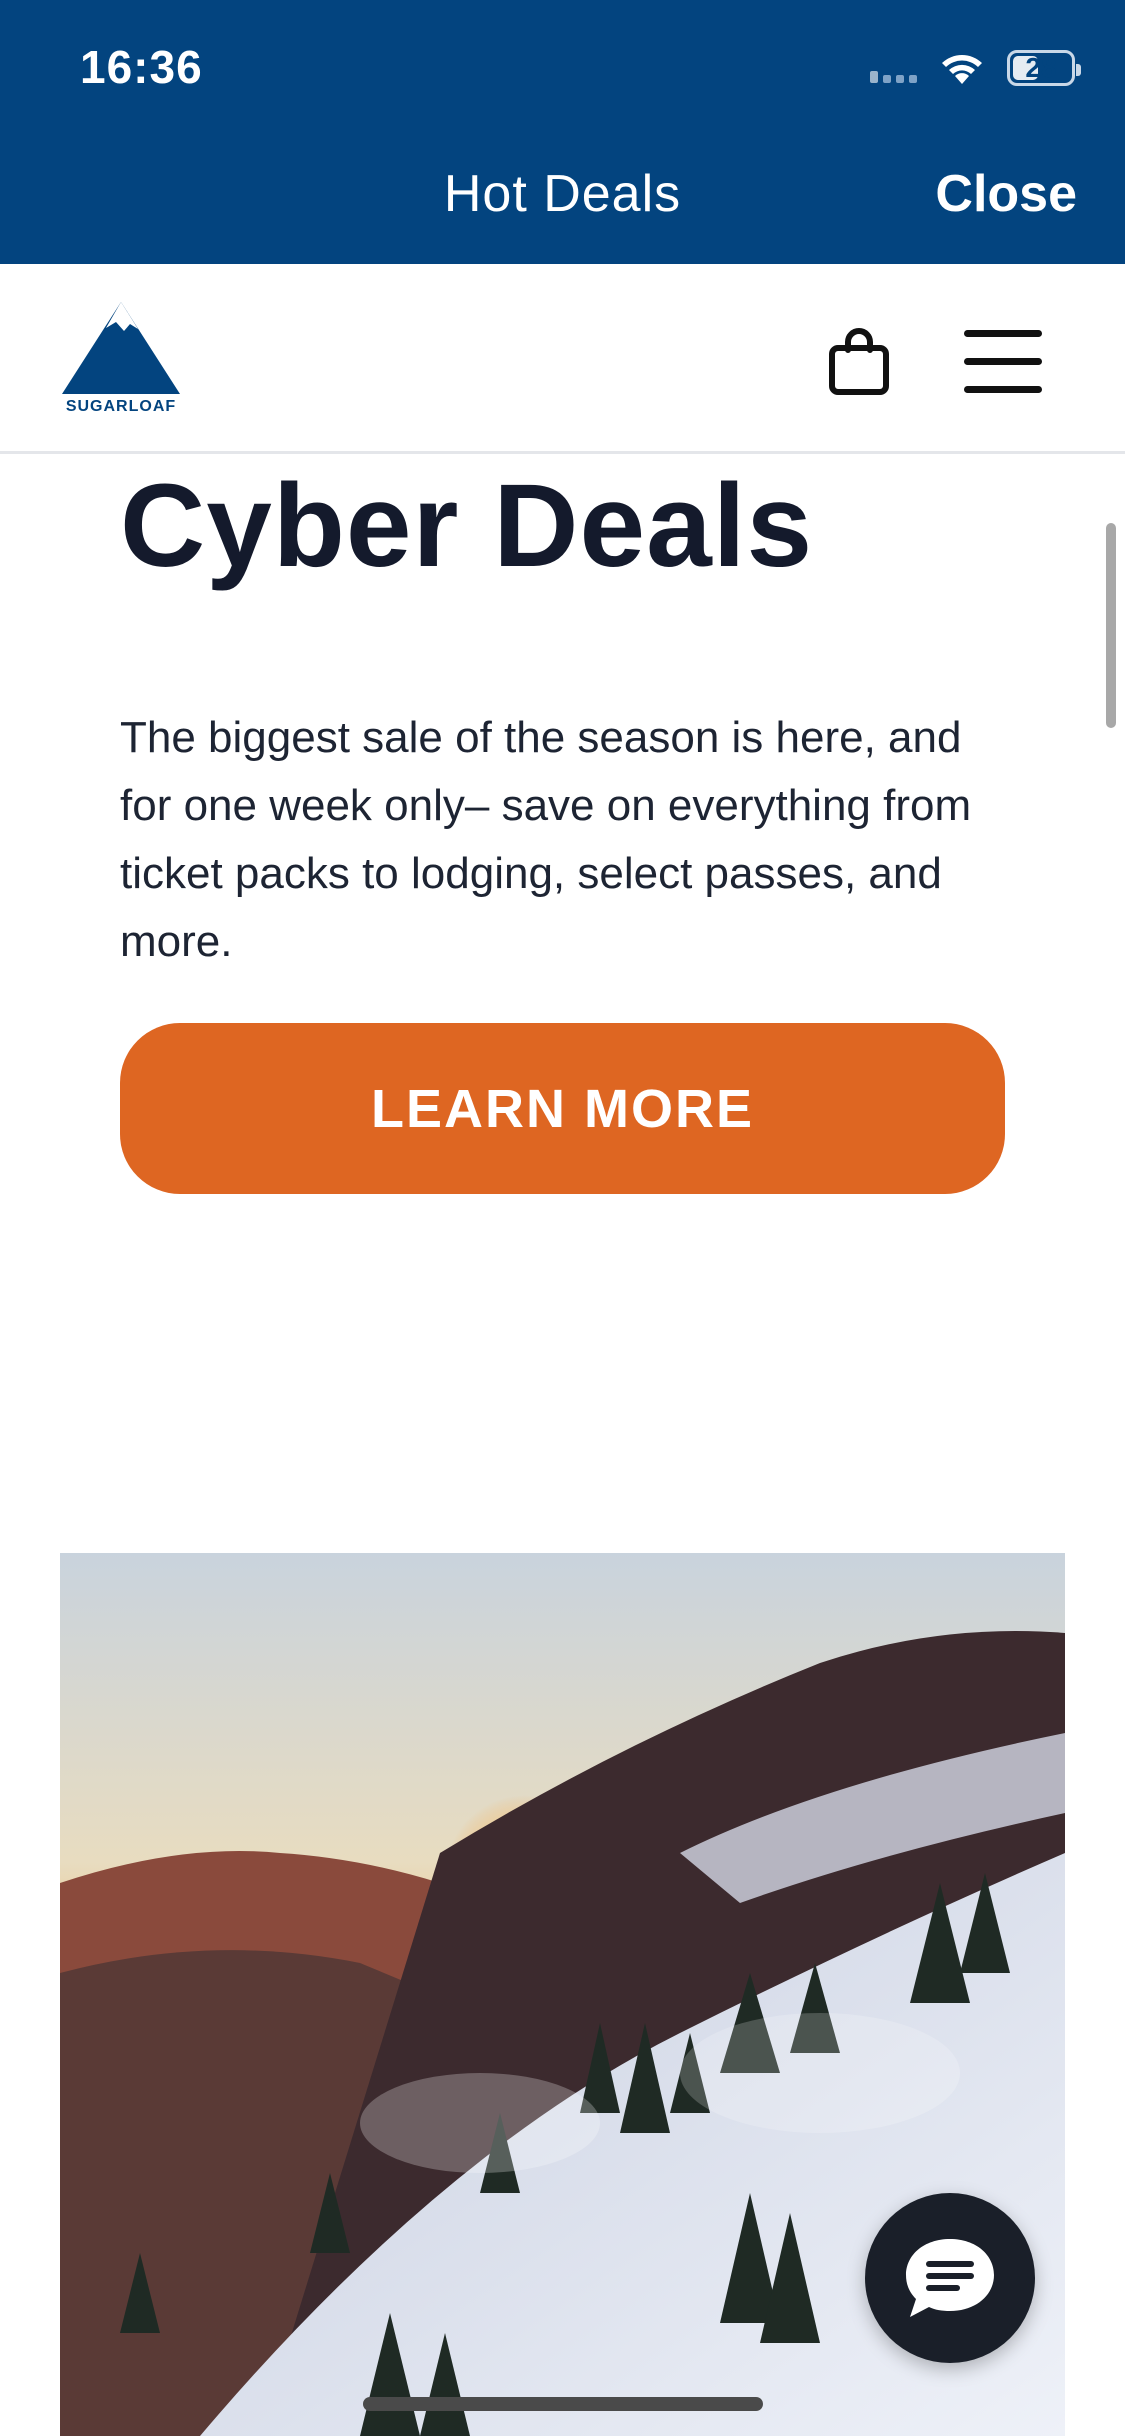 The width and height of the screenshot is (1125, 2436). I want to click on status-icons: 28, so click(975, 68).